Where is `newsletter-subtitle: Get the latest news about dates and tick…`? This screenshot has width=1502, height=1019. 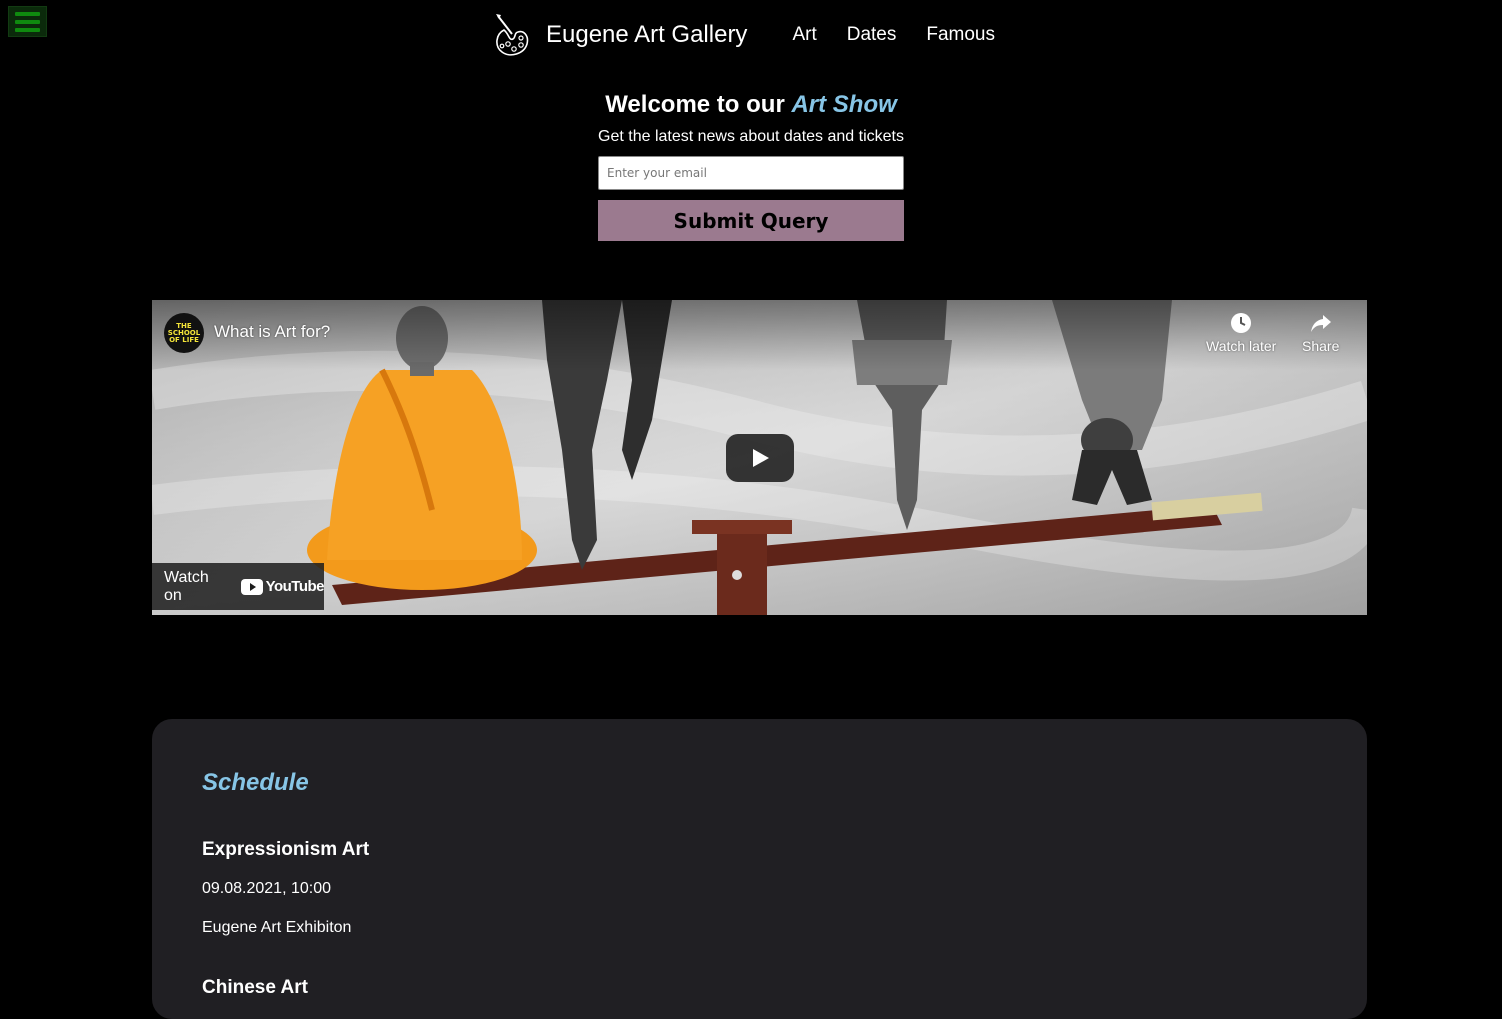 newsletter-subtitle: Get the latest news about dates and tick… is located at coordinates (751, 136).